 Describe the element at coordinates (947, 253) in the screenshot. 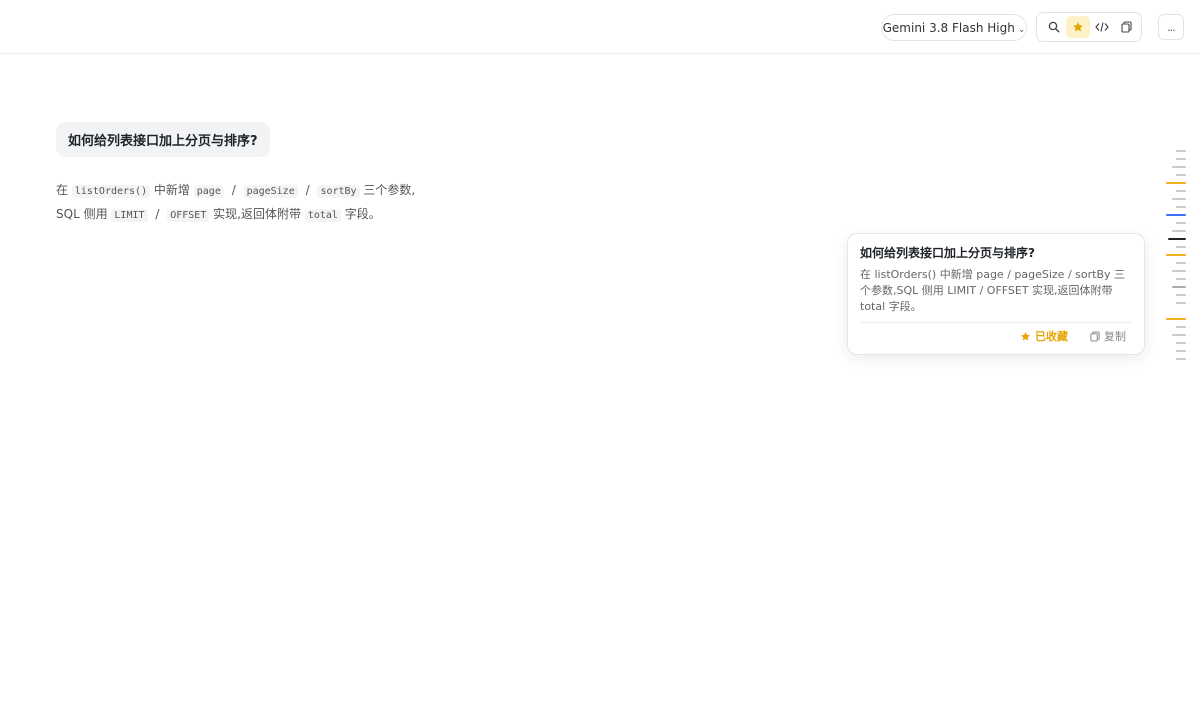

I see `preview-title: 如何给列表接口加上分页与排序?` at that location.